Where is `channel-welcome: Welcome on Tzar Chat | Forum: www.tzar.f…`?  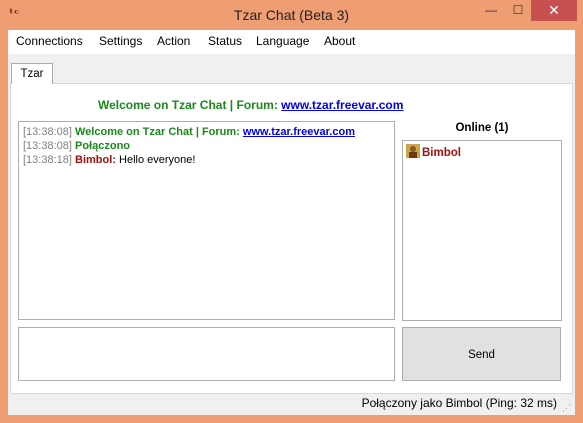 channel-welcome: Welcome on Tzar Chat | Forum: www.tzar.f… is located at coordinates (250, 106).